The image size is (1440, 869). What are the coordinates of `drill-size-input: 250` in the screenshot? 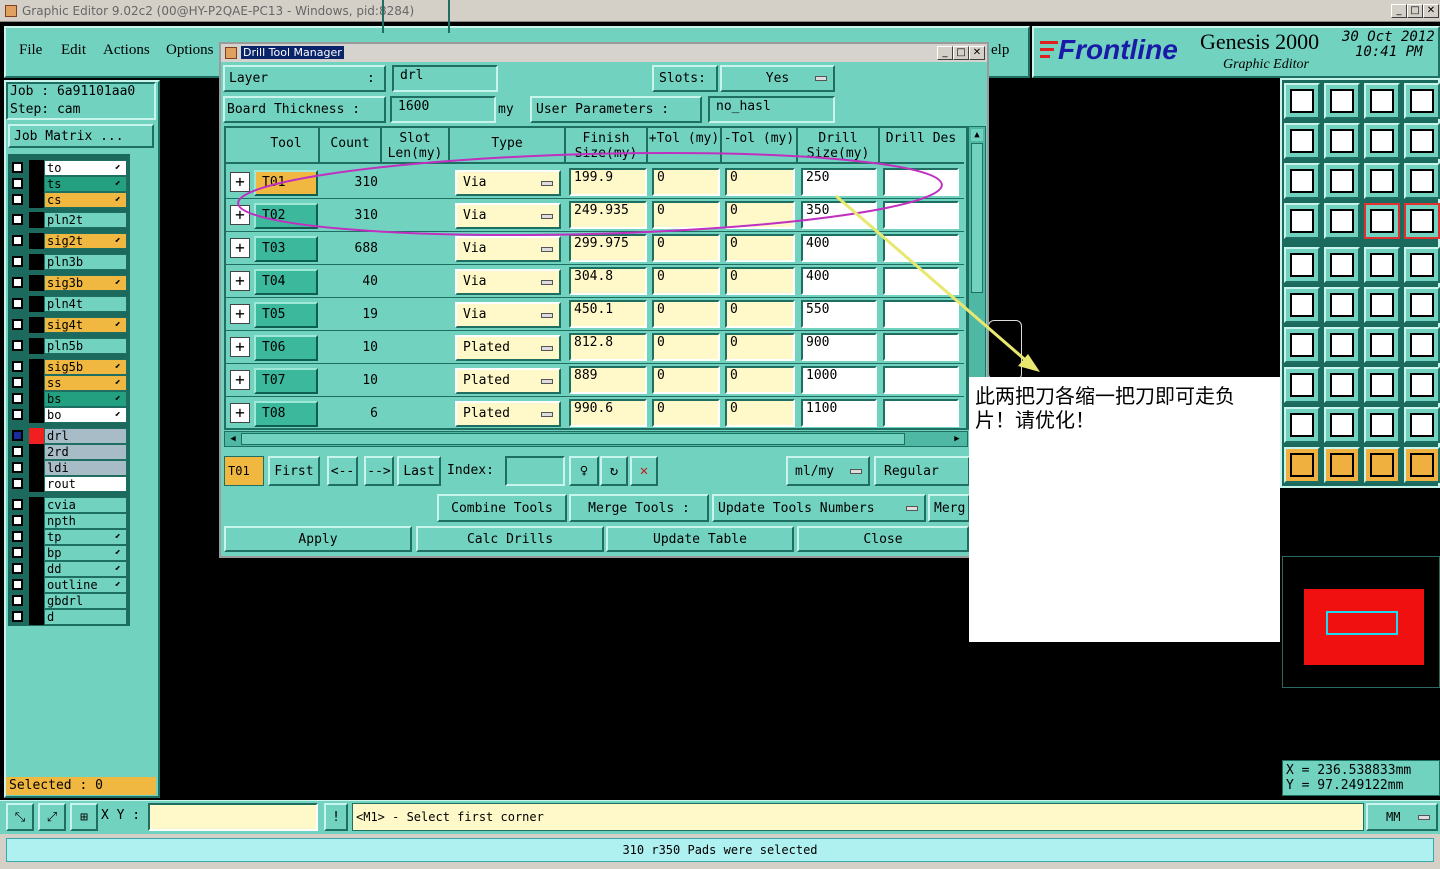 It's located at (839, 182).